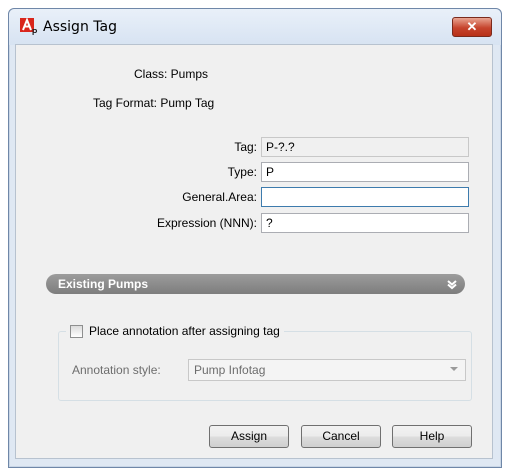  What do you see at coordinates (365, 223) in the screenshot?
I see `expression-field: ?` at bounding box center [365, 223].